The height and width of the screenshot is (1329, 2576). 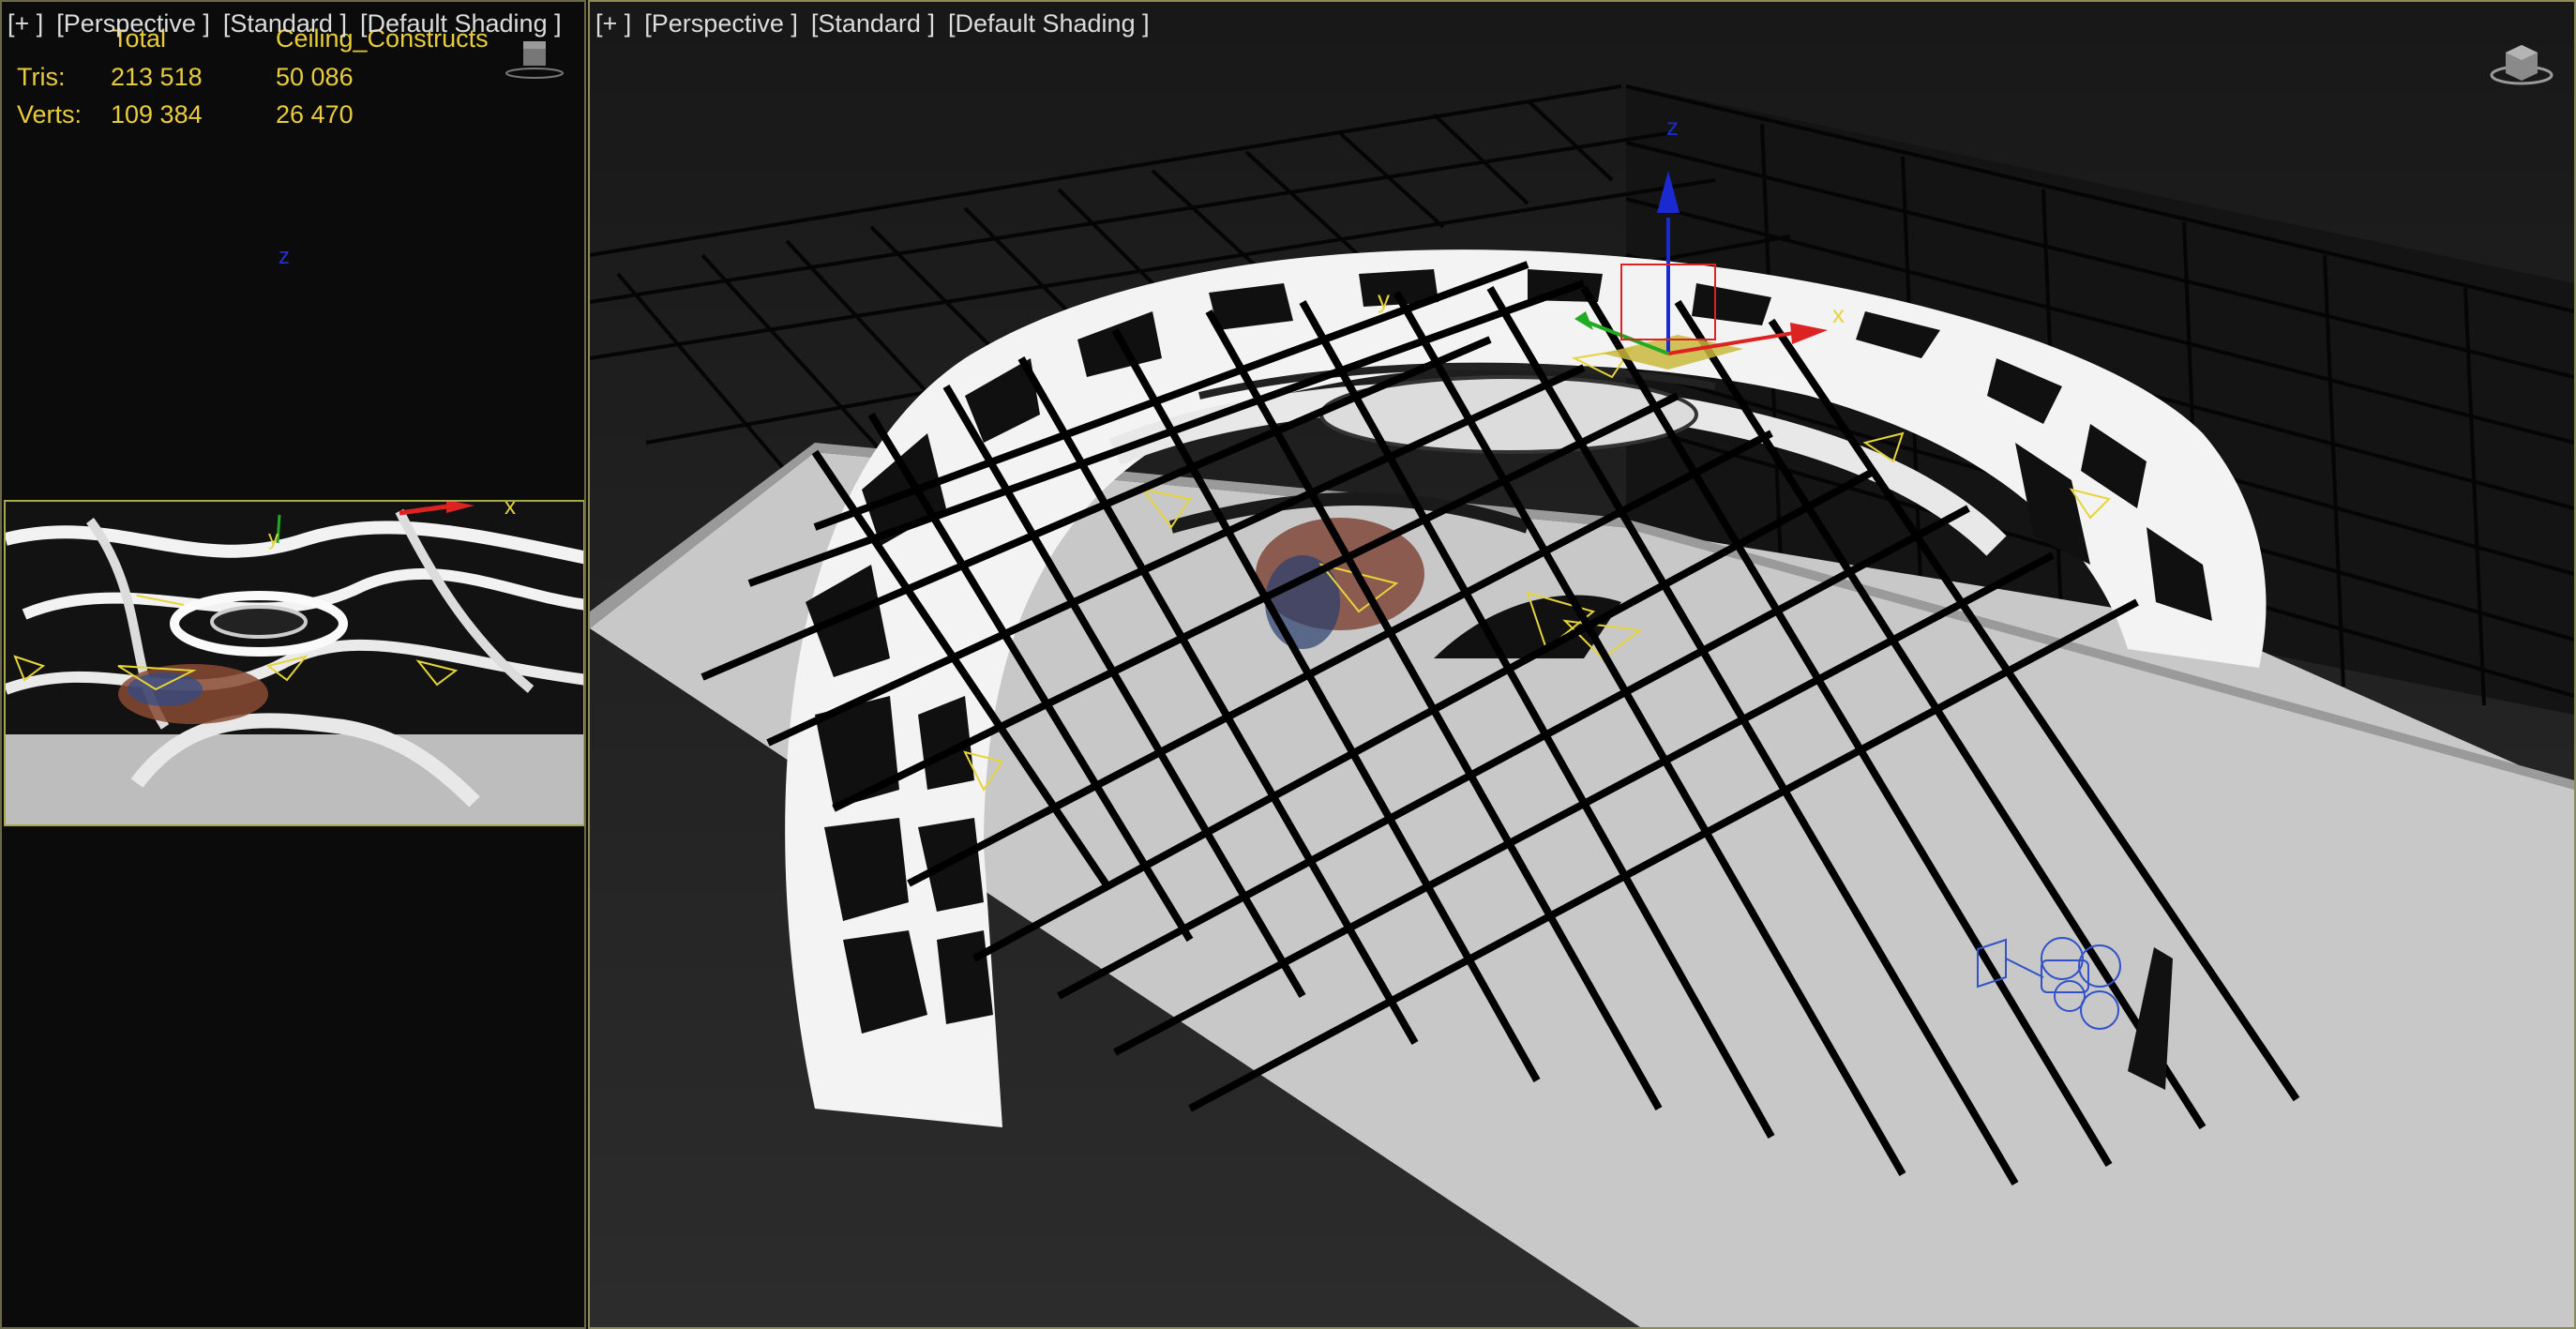 I want to click on stats-verts-total: 109 384, so click(x=157, y=114).